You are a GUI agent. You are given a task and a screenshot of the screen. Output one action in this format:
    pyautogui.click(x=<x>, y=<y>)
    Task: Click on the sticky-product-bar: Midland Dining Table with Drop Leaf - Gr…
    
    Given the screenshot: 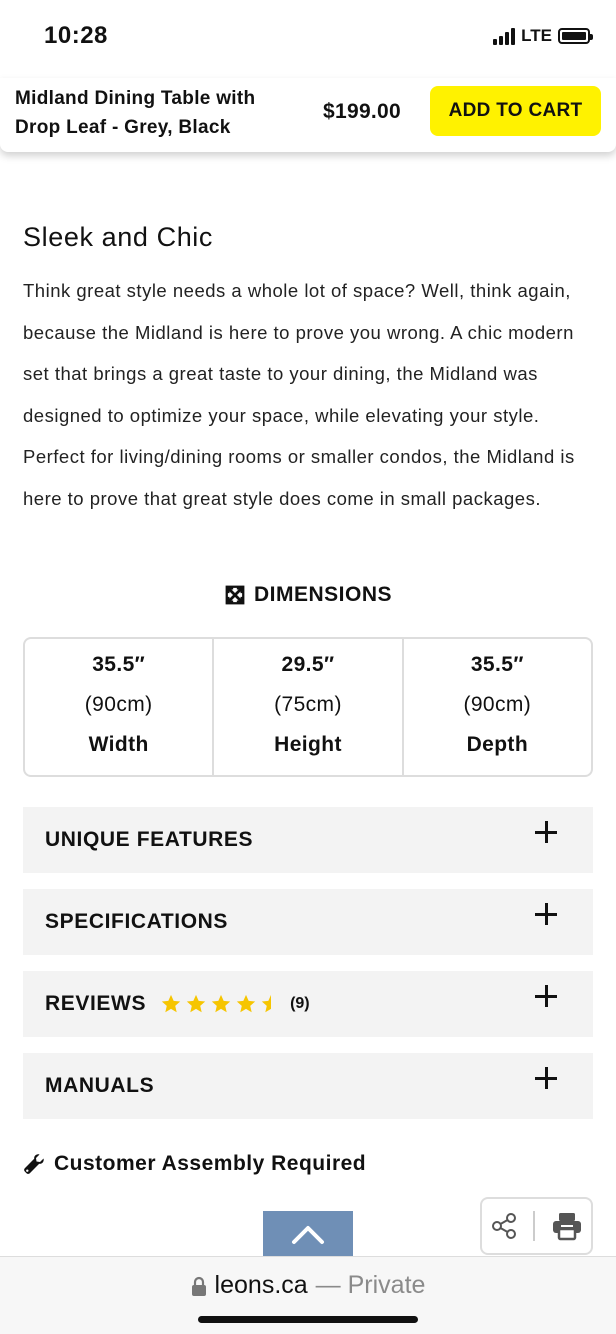 What is the action you would take?
    pyautogui.click(x=308, y=115)
    